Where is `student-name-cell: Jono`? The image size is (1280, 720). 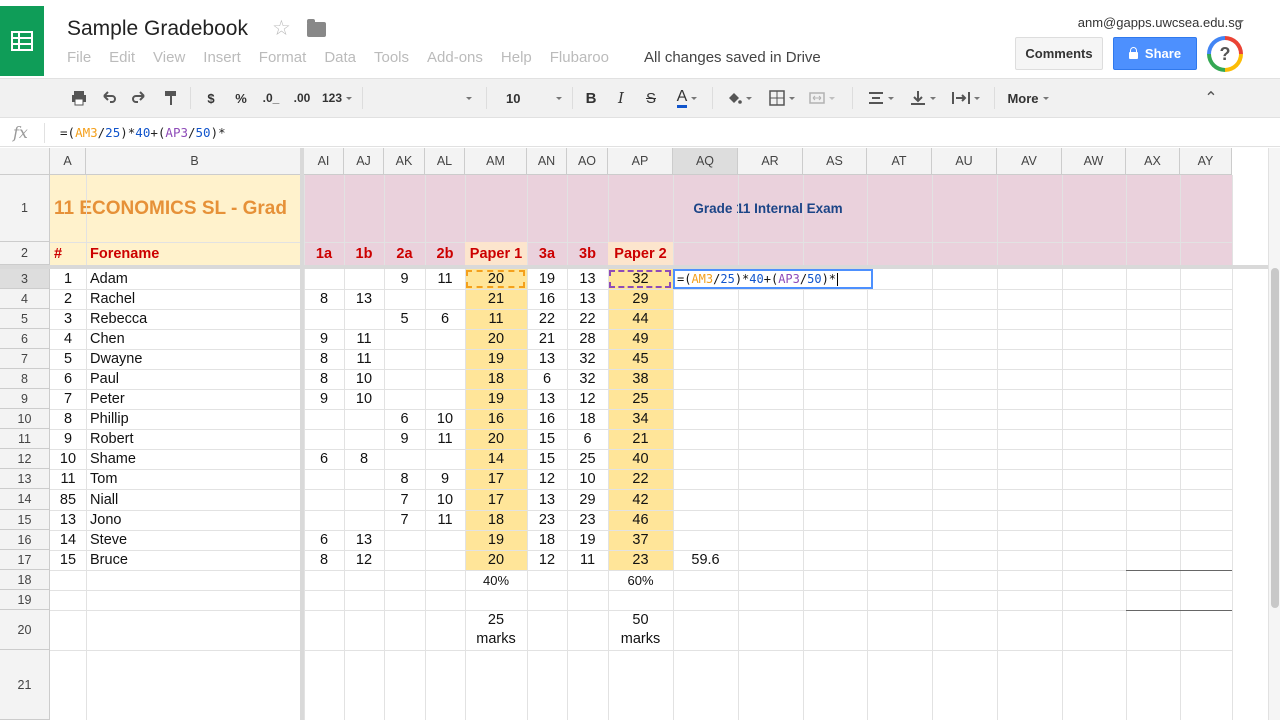 student-name-cell: Jono is located at coordinates (195, 520).